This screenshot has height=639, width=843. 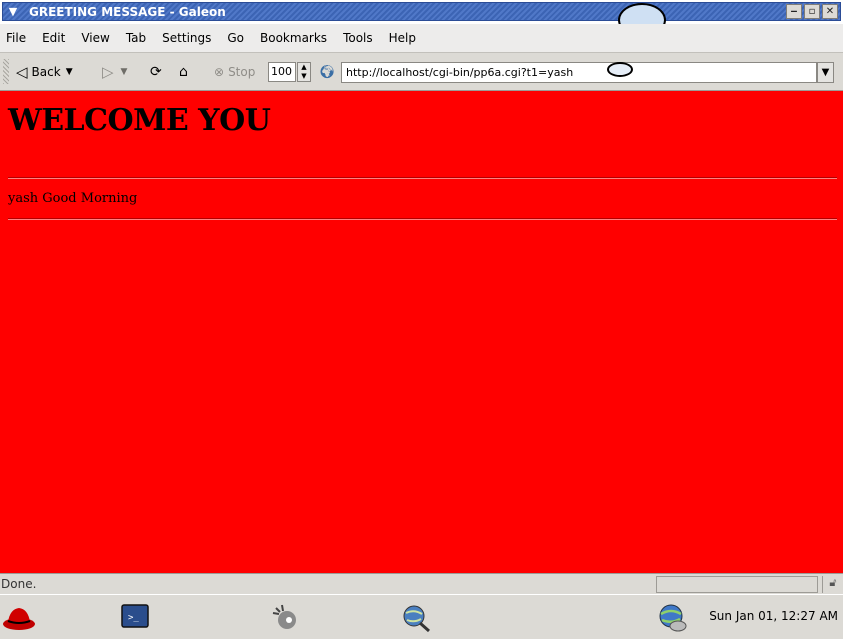 I want to click on menu-view: View, so click(x=95, y=38).